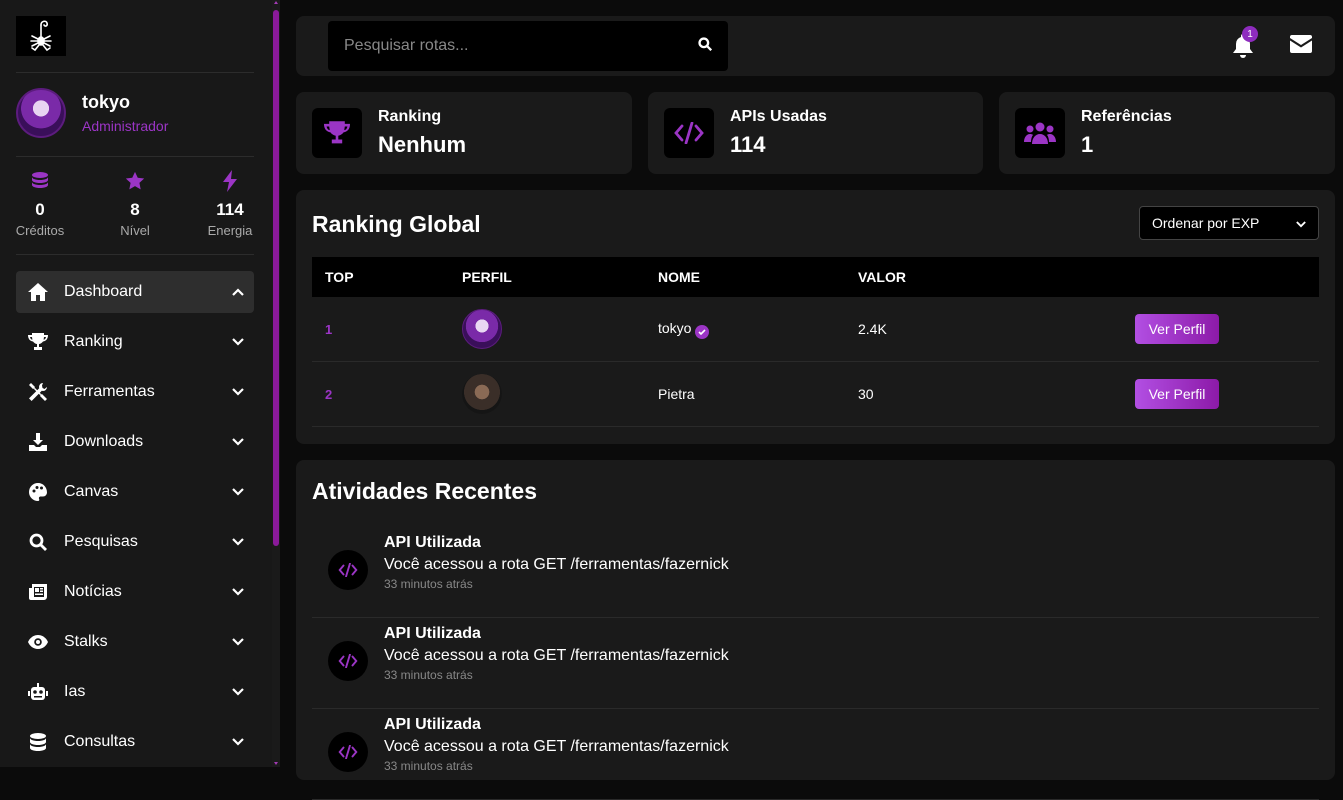 The height and width of the screenshot is (800, 1343). I want to click on download-icon, so click(38, 442).